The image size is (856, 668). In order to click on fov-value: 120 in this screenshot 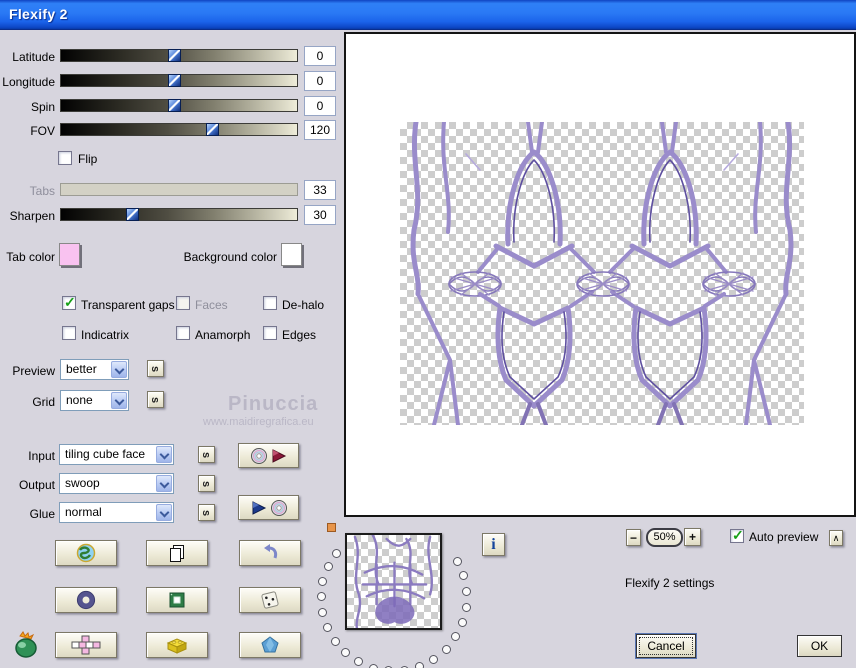, I will do `click(320, 130)`.